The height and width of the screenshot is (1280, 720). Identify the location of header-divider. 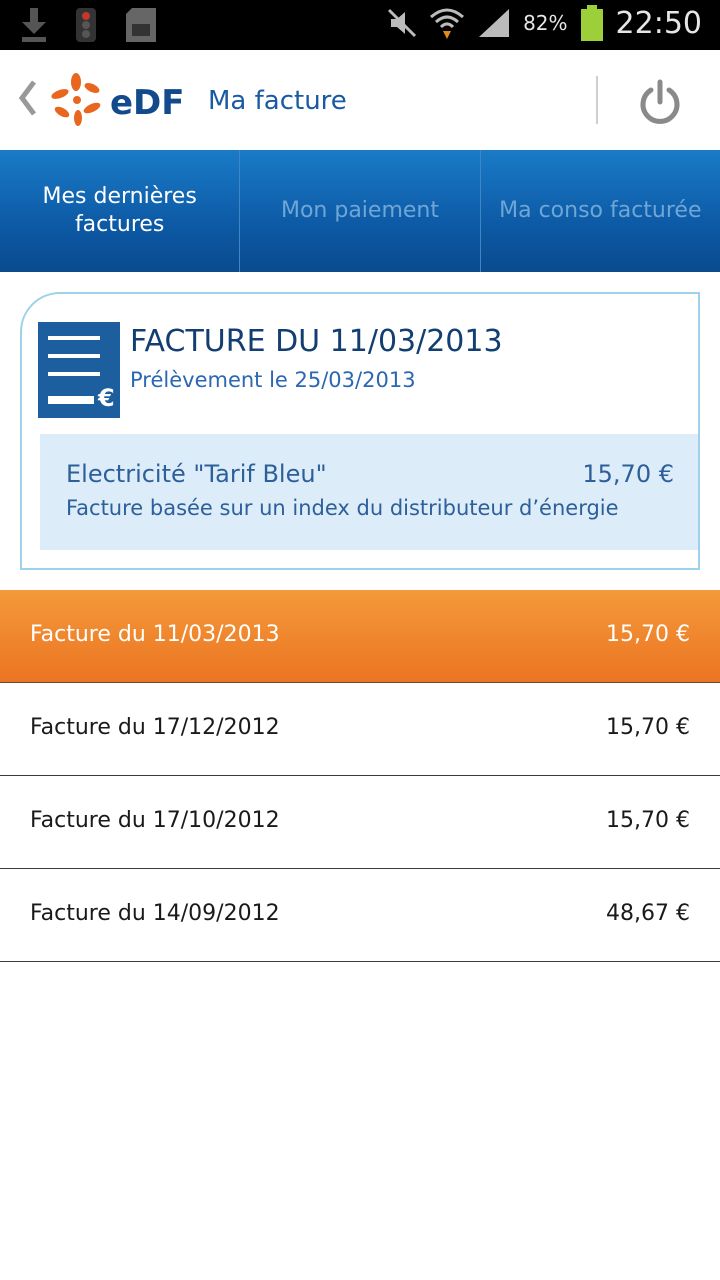
(597, 100).